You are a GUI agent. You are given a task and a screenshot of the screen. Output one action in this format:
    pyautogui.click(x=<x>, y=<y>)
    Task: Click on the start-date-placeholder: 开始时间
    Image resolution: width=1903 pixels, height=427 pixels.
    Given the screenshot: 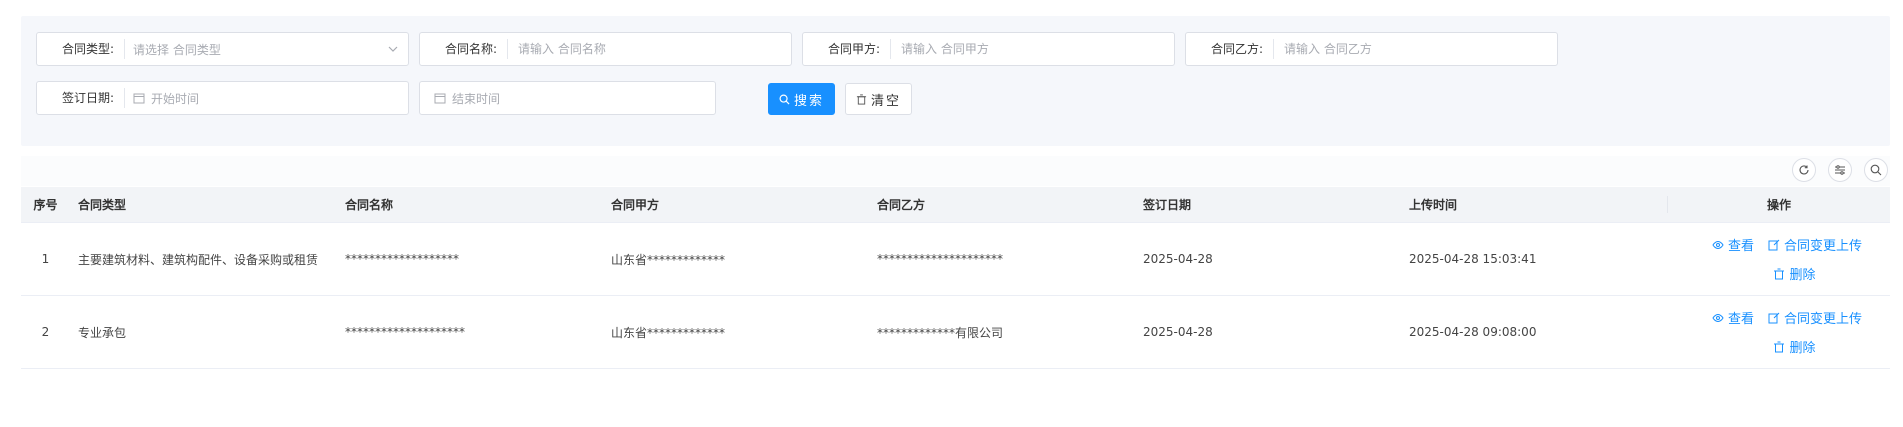 What is the action you would take?
    pyautogui.click(x=175, y=98)
    